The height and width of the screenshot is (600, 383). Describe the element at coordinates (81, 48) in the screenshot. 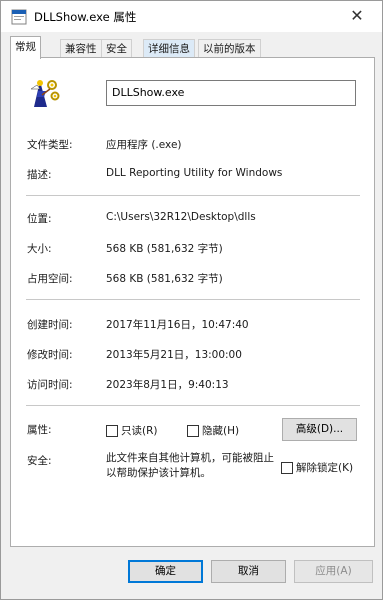

I see `tab-compatibility: 兼容性` at that location.